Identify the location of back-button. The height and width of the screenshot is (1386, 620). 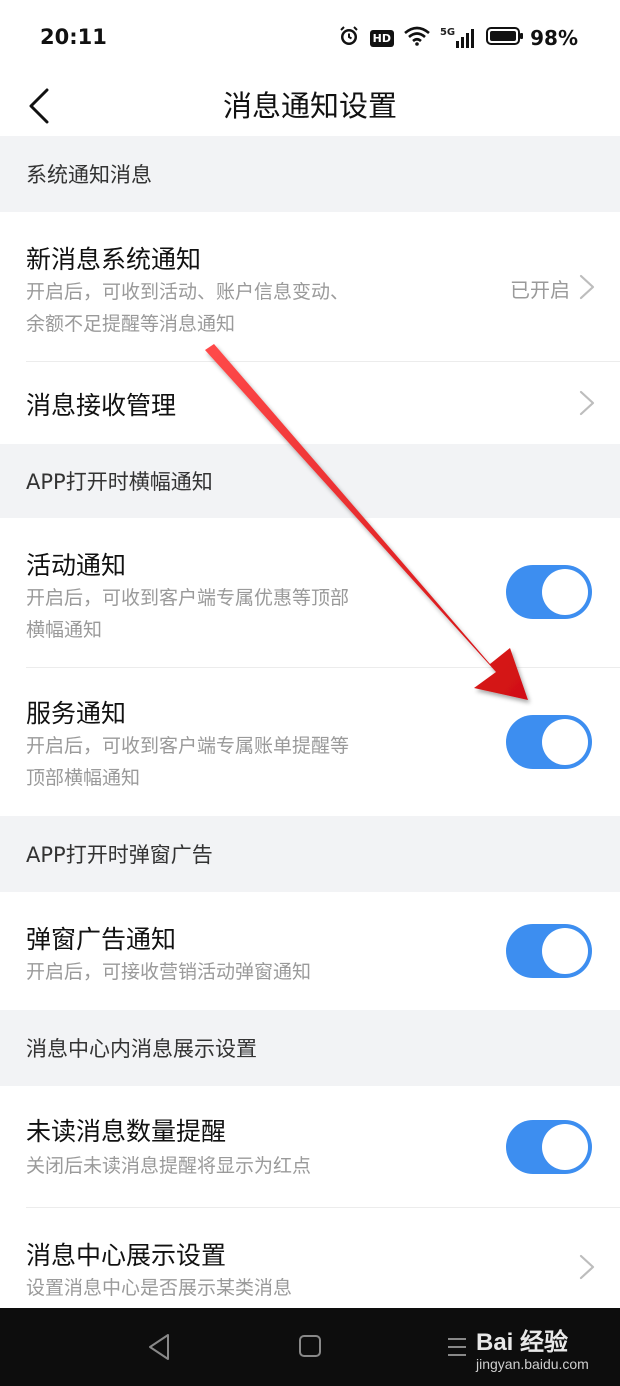
(39, 106).